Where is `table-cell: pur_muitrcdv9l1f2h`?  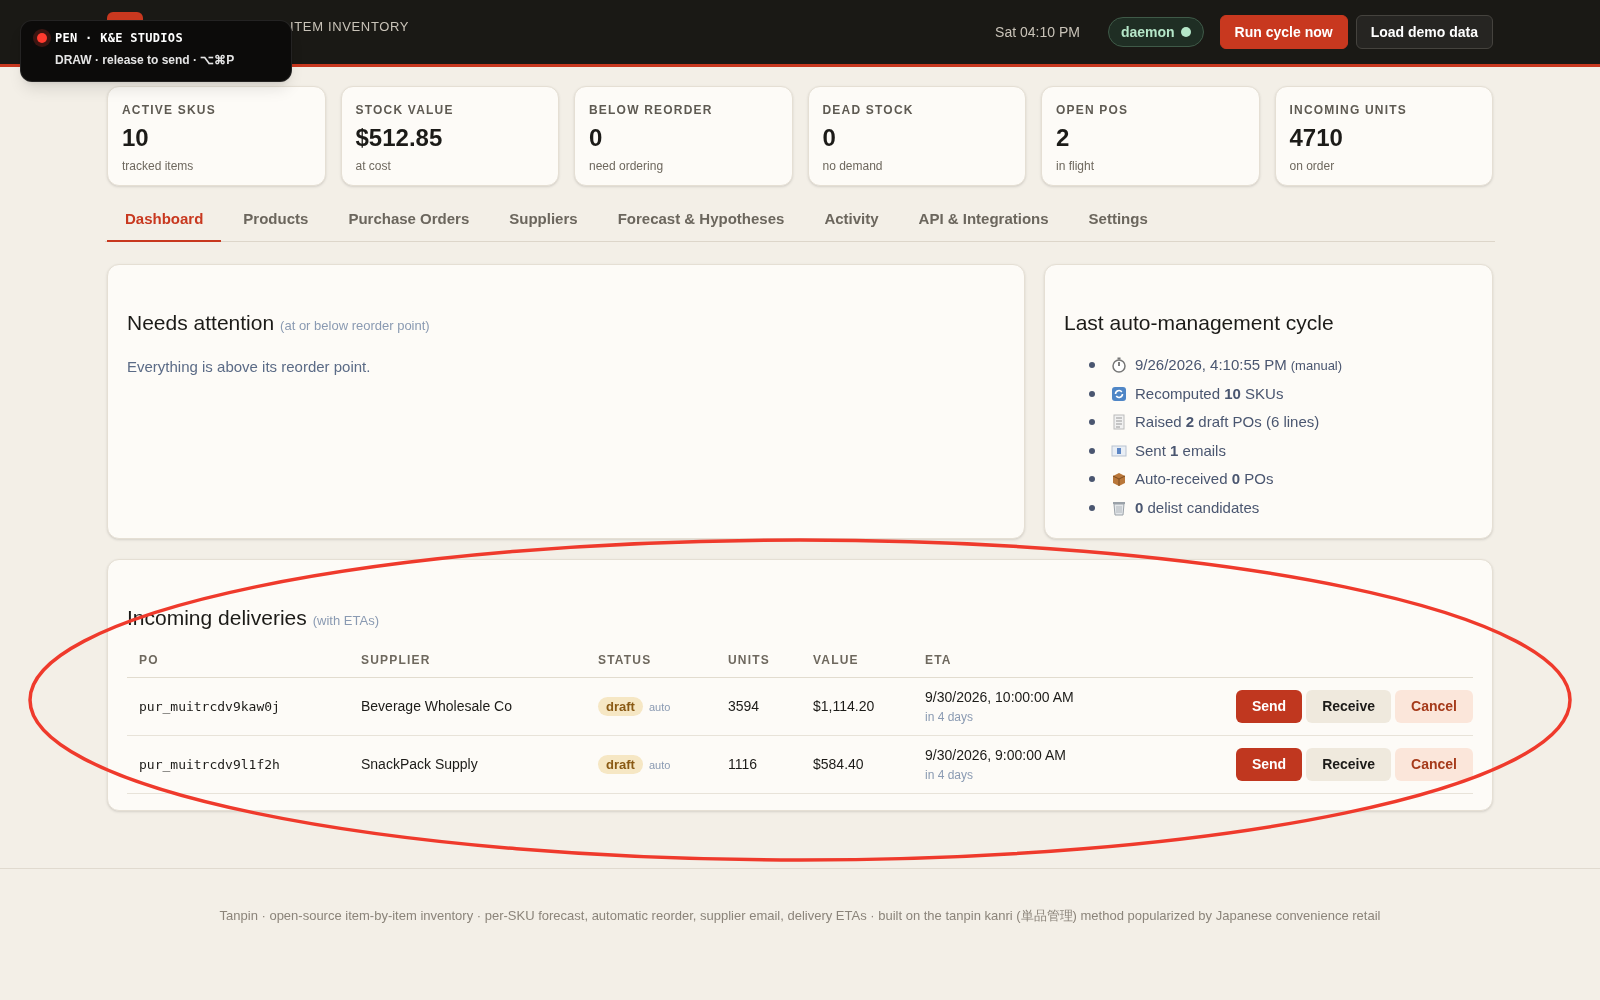 table-cell: pur_muitrcdv9l1f2h is located at coordinates (238, 764).